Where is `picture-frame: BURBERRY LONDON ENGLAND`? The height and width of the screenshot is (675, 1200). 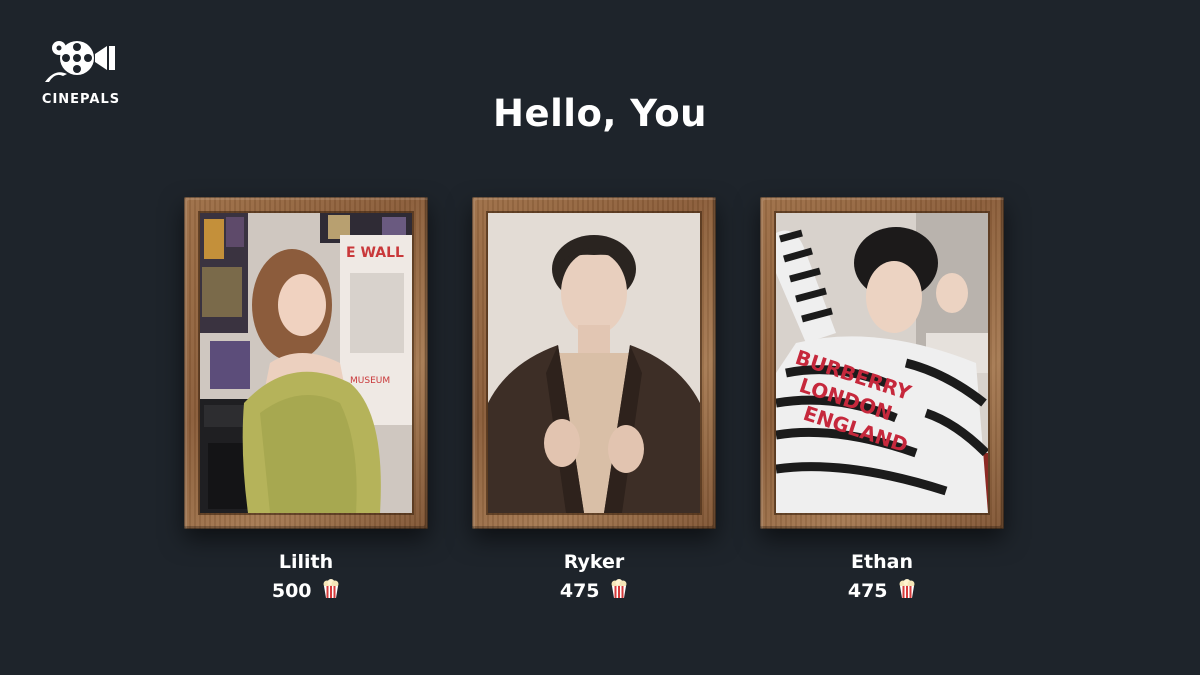
picture-frame: BURBERRY LONDON ENGLAND is located at coordinates (882, 363).